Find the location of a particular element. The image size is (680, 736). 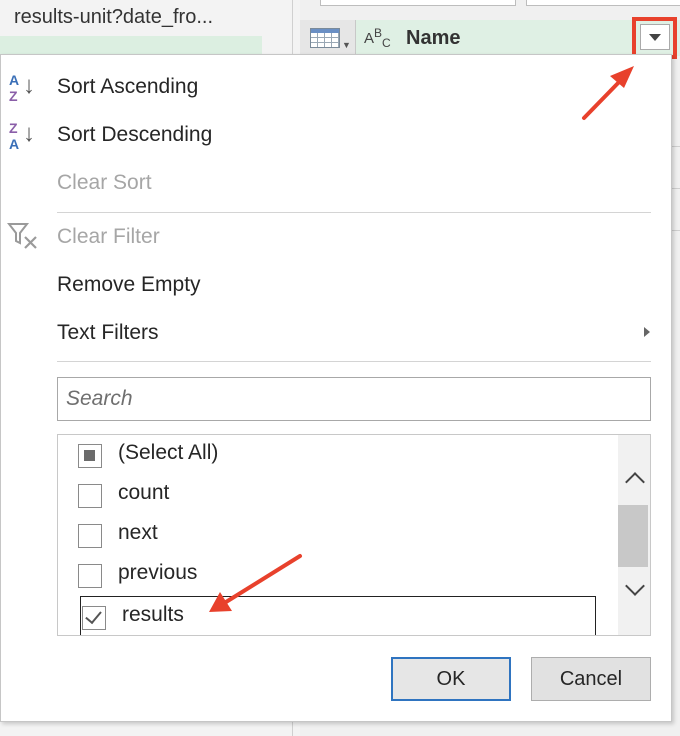

results-checkbox is located at coordinates (94, 618).